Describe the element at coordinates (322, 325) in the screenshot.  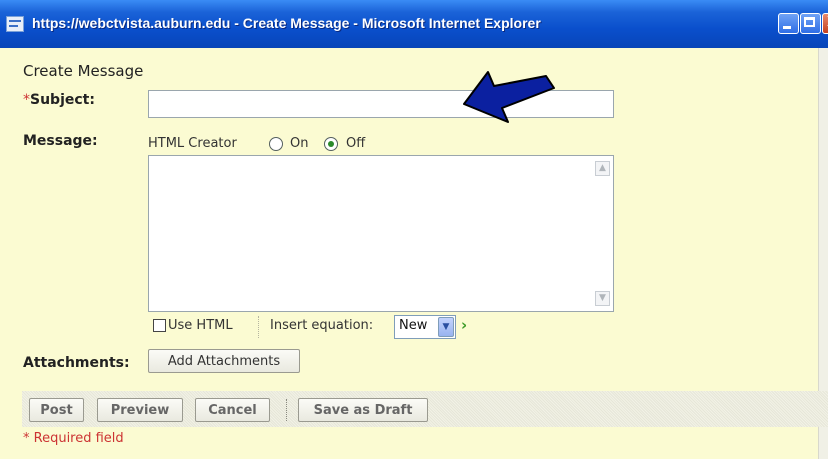
I see `insert-equation-label: Insert equation:` at that location.